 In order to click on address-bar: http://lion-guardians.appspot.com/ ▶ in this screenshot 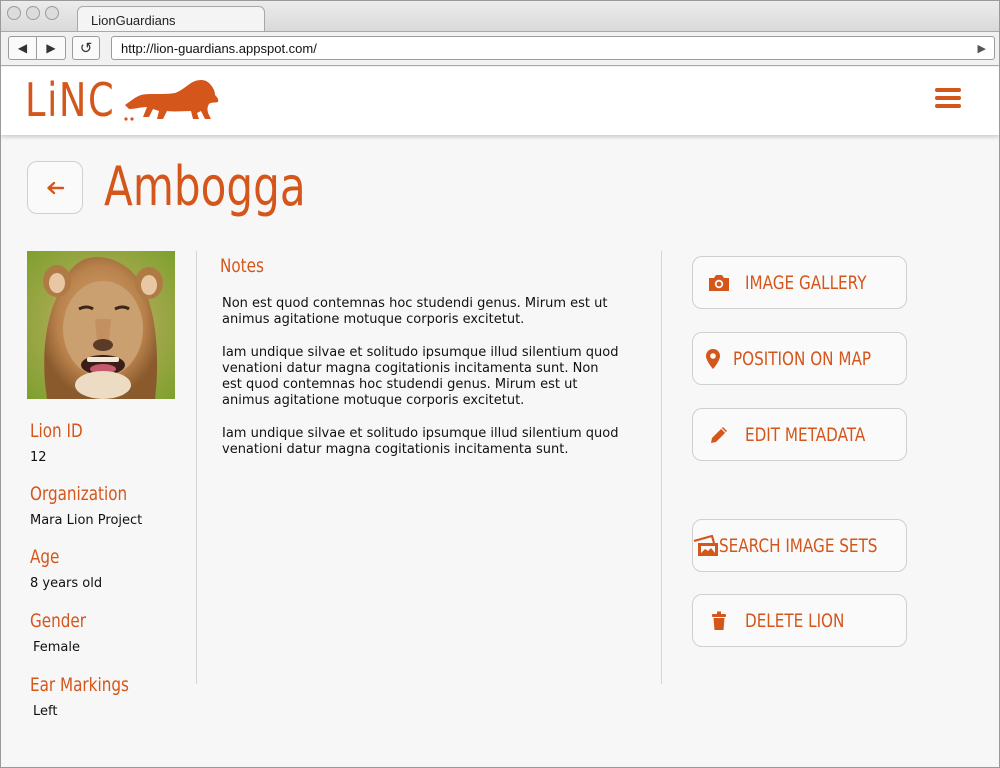, I will do `click(553, 48)`.